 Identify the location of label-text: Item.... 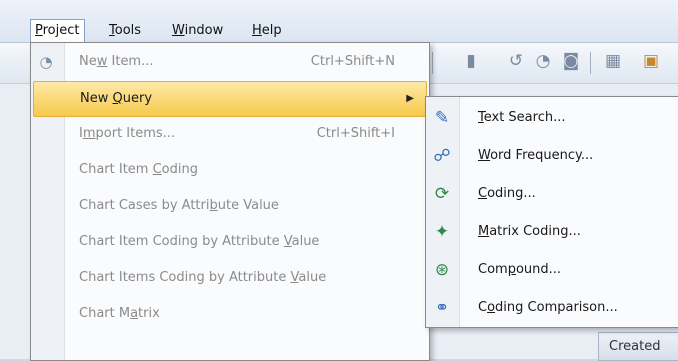
(130, 61).